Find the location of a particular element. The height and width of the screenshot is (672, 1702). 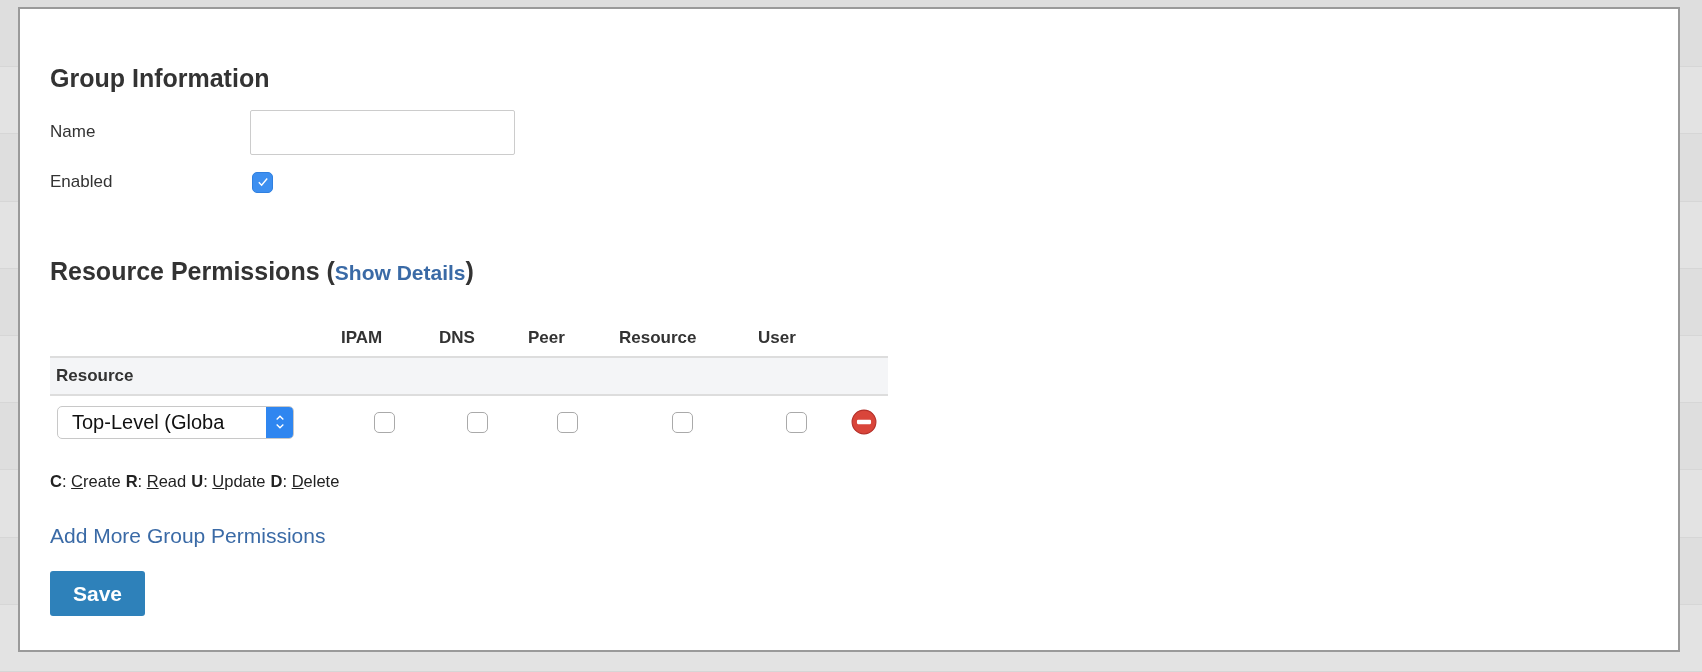

column-header: IPAM is located at coordinates (362, 338).